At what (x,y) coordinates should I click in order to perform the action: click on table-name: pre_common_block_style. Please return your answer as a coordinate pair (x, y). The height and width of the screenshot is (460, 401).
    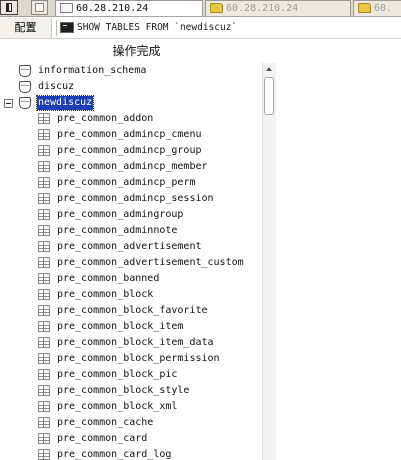
    Looking at the image, I should click on (123, 390).